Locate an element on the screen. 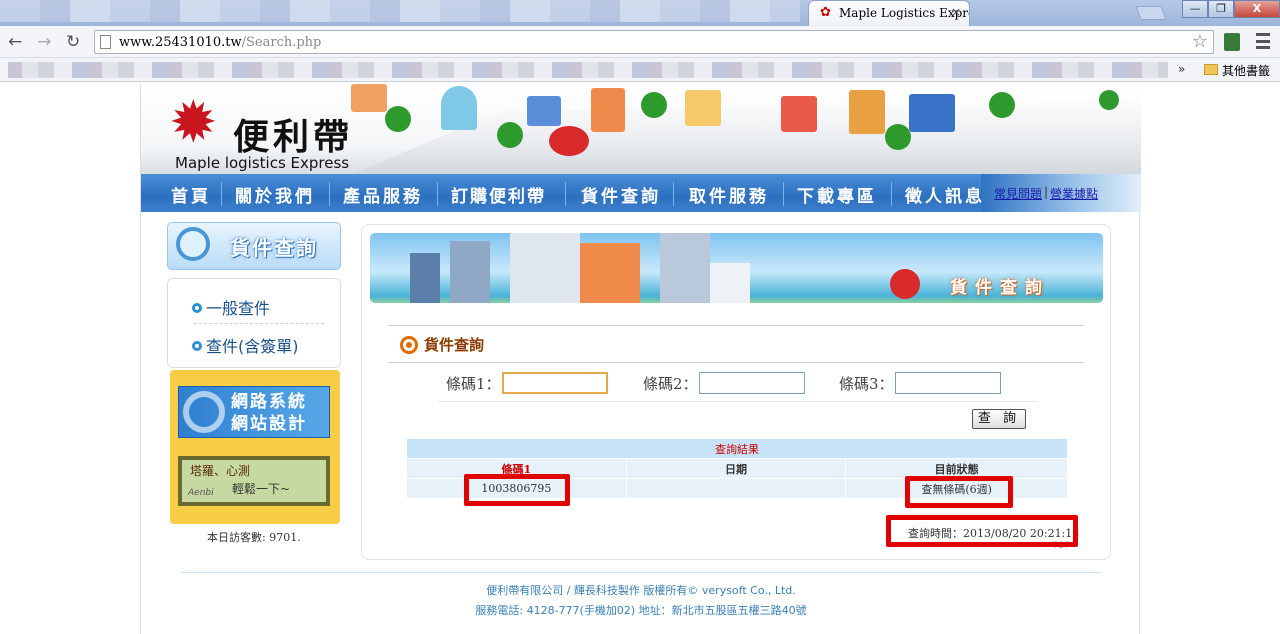  nav-products: 產品服務 is located at coordinates (383, 194).